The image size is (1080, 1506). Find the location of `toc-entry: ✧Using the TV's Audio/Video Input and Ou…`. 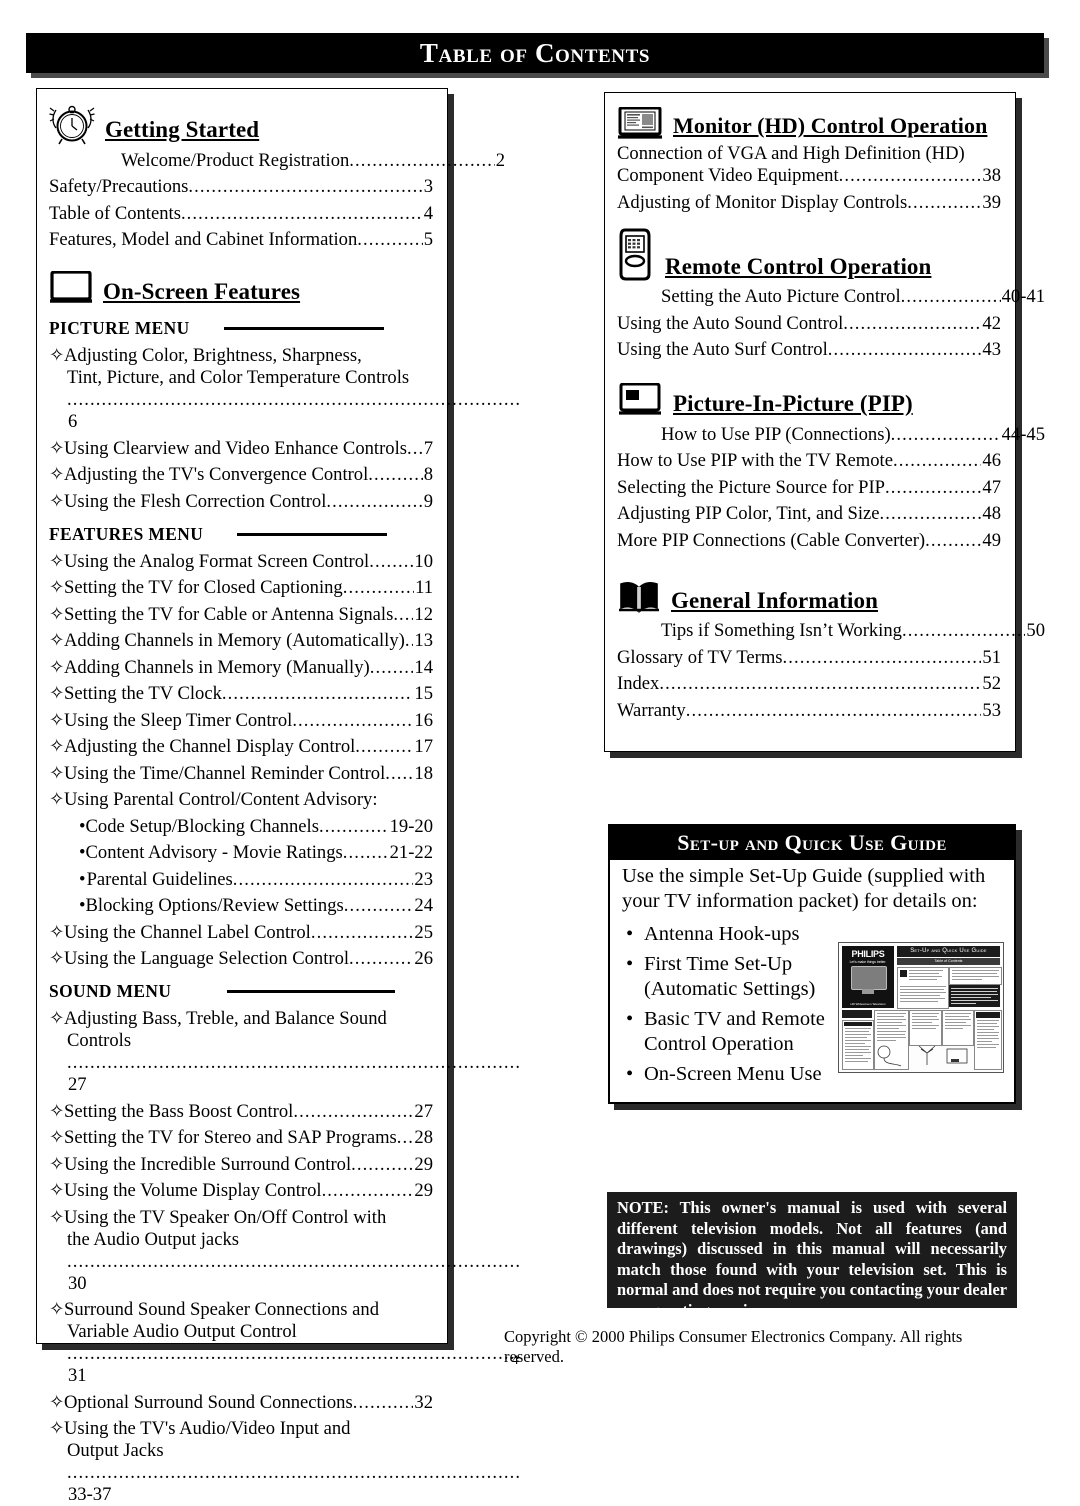

toc-entry: ✧Using the TV's Audio/Video Input and Ou… is located at coordinates (284, 1462).